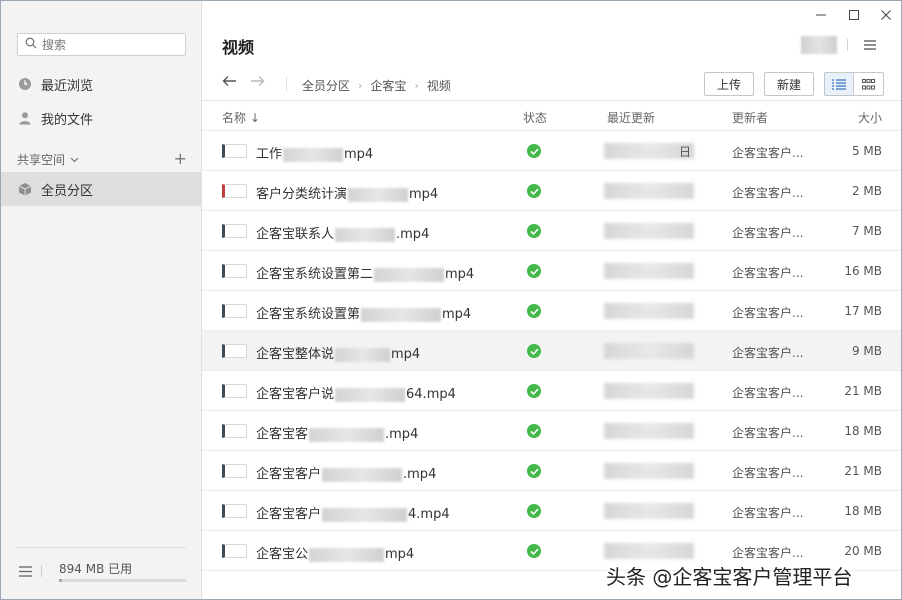  What do you see at coordinates (551, 151) in the screenshot?
I see `table-row: 工作 mp4 日 企客宝客户... 5 MB` at bounding box center [551, 151].